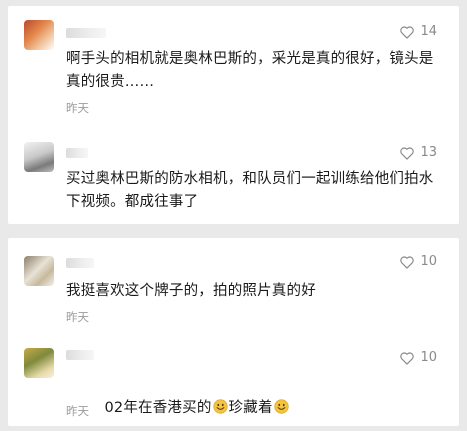 Image resolution: width=467 pixels, height=431 pixels. Describe the element at coordinates (191, 291) in the screenshot. I see `comment-text: 我挺喜欢这个牌子的，拍的照片真的好` at that location.